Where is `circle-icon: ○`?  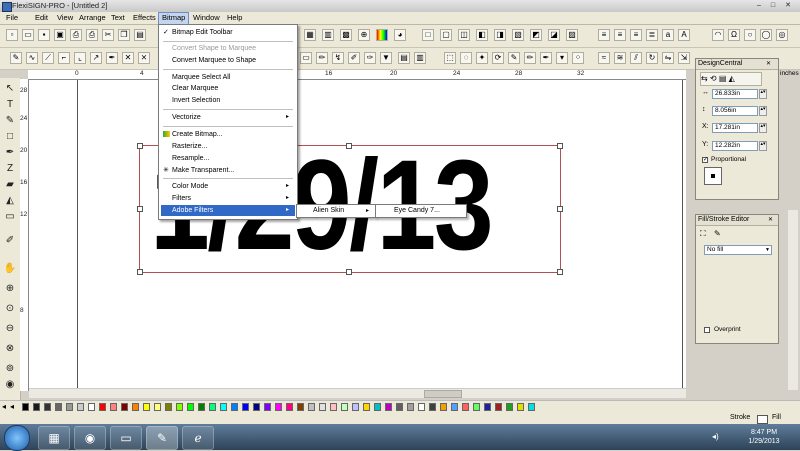 circle-icon: ○ is located at coordinates (750, 35).